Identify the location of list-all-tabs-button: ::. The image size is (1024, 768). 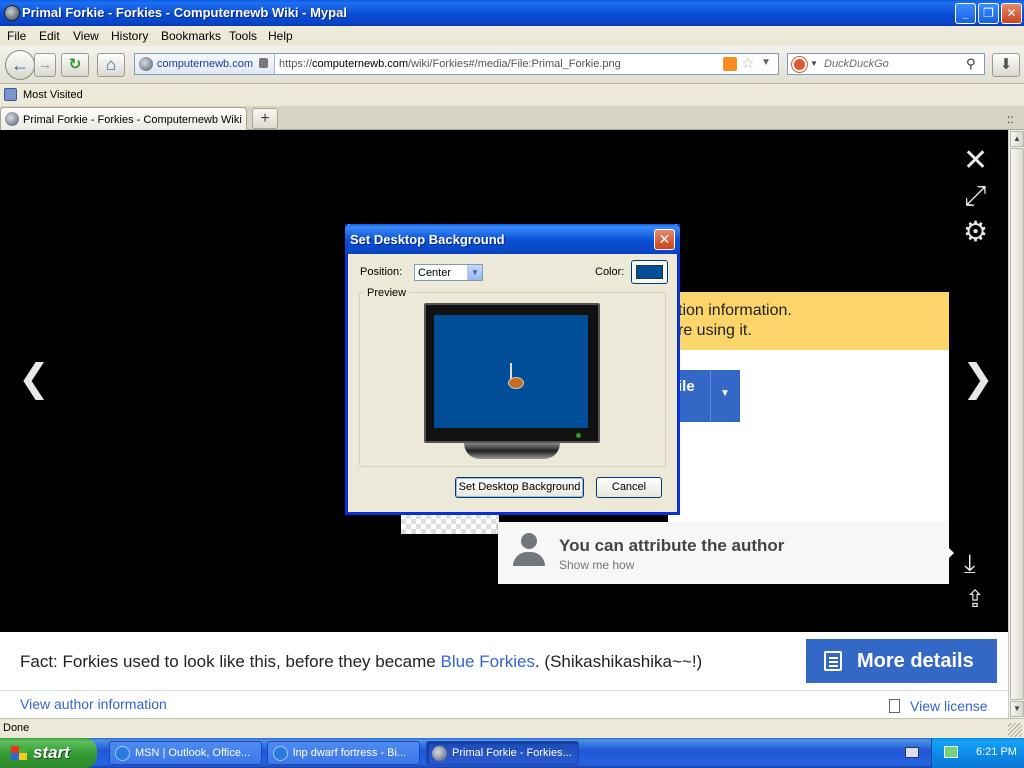
(1010, 119).